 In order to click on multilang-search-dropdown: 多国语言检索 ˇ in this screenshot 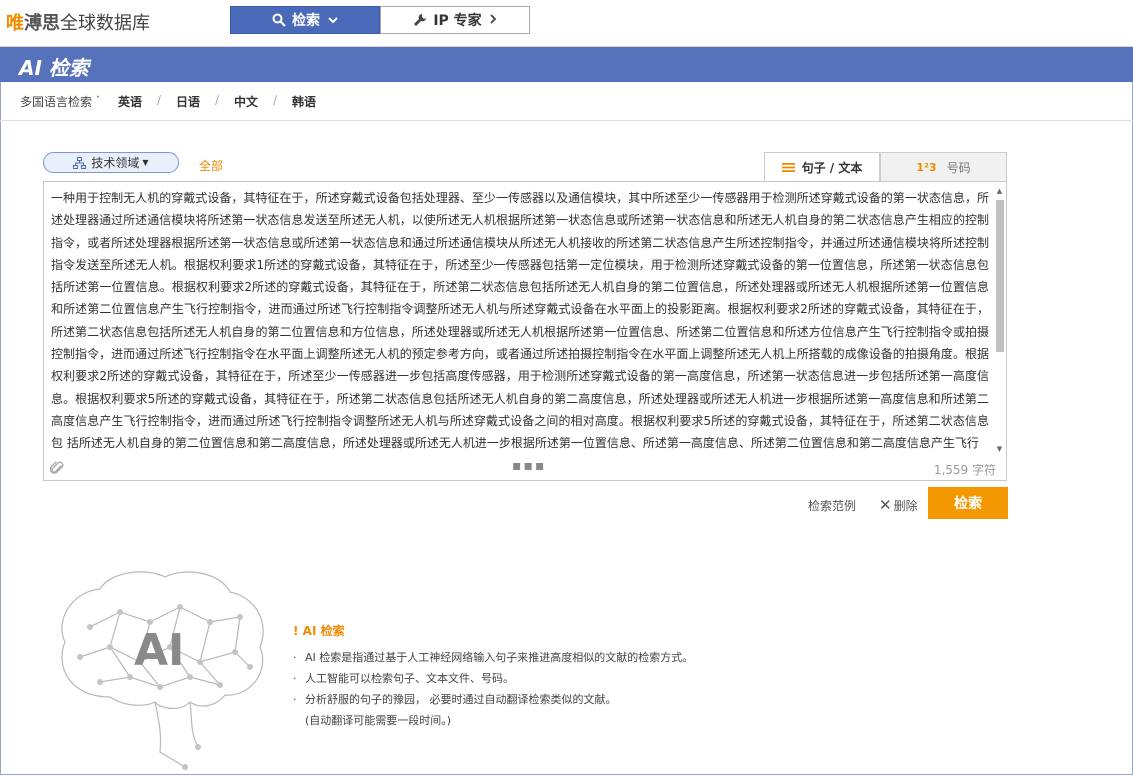, I will do `click(60, 101)`.